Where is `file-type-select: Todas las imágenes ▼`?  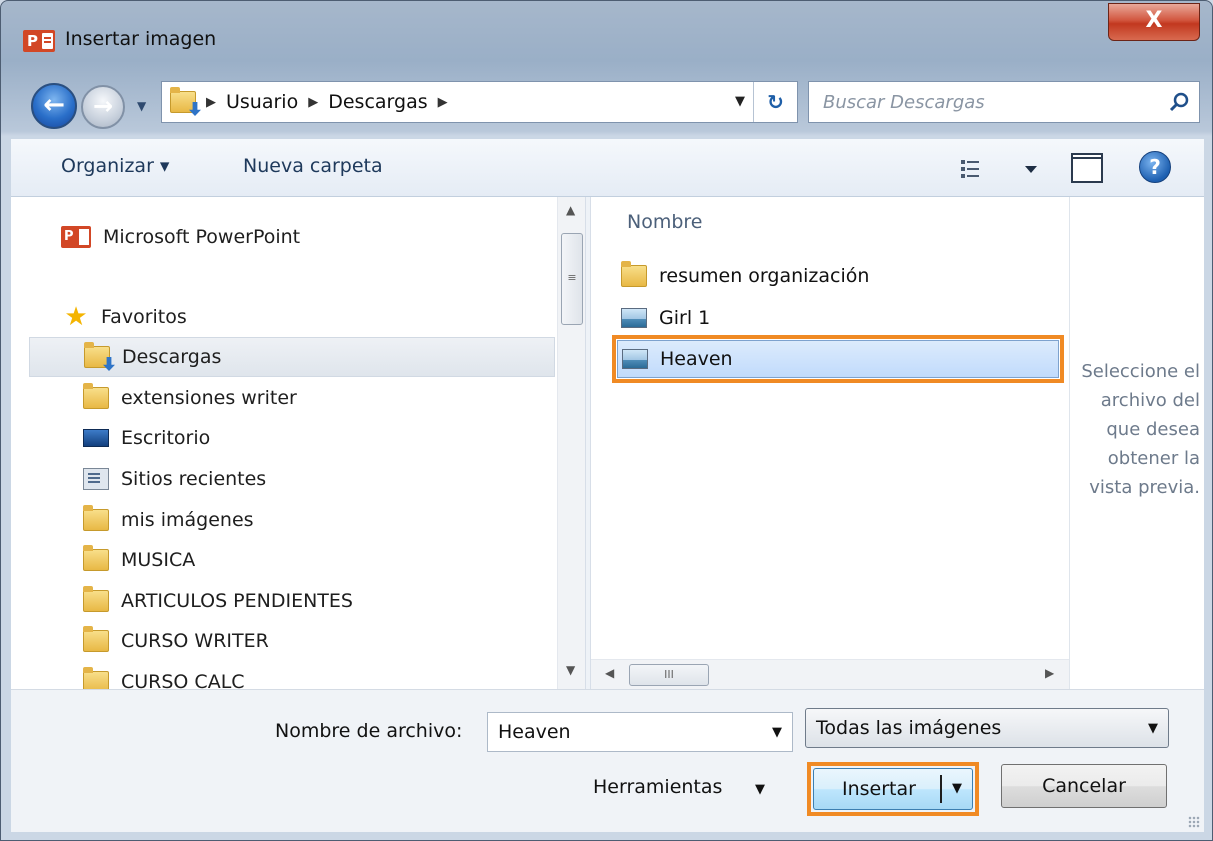 file-type-select: Todas las imágenes ▼ is located at coordinates (987, 728).